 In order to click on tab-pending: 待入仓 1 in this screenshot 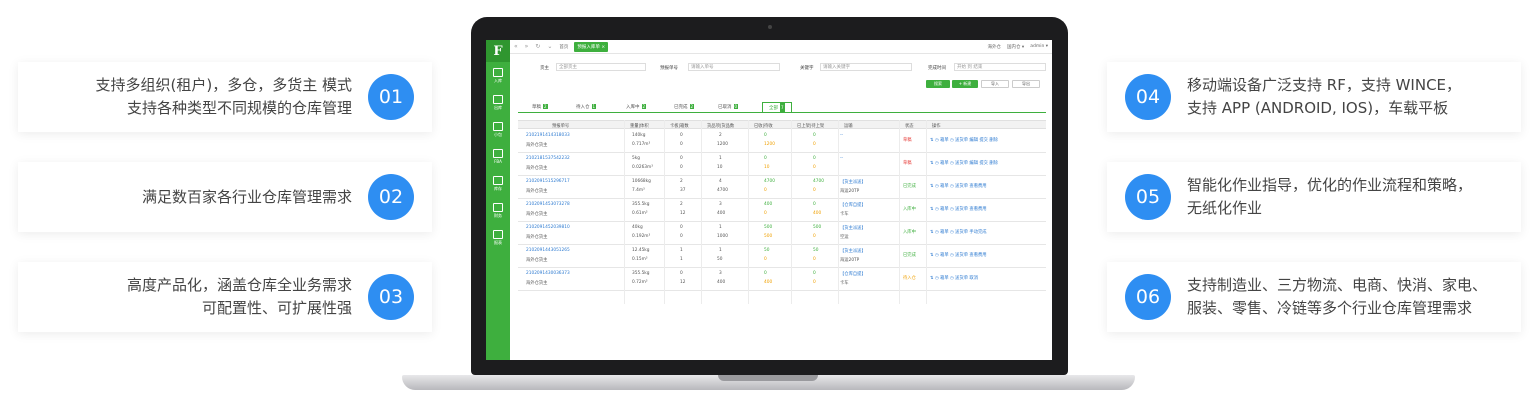, I will do `click(586, 107)`.